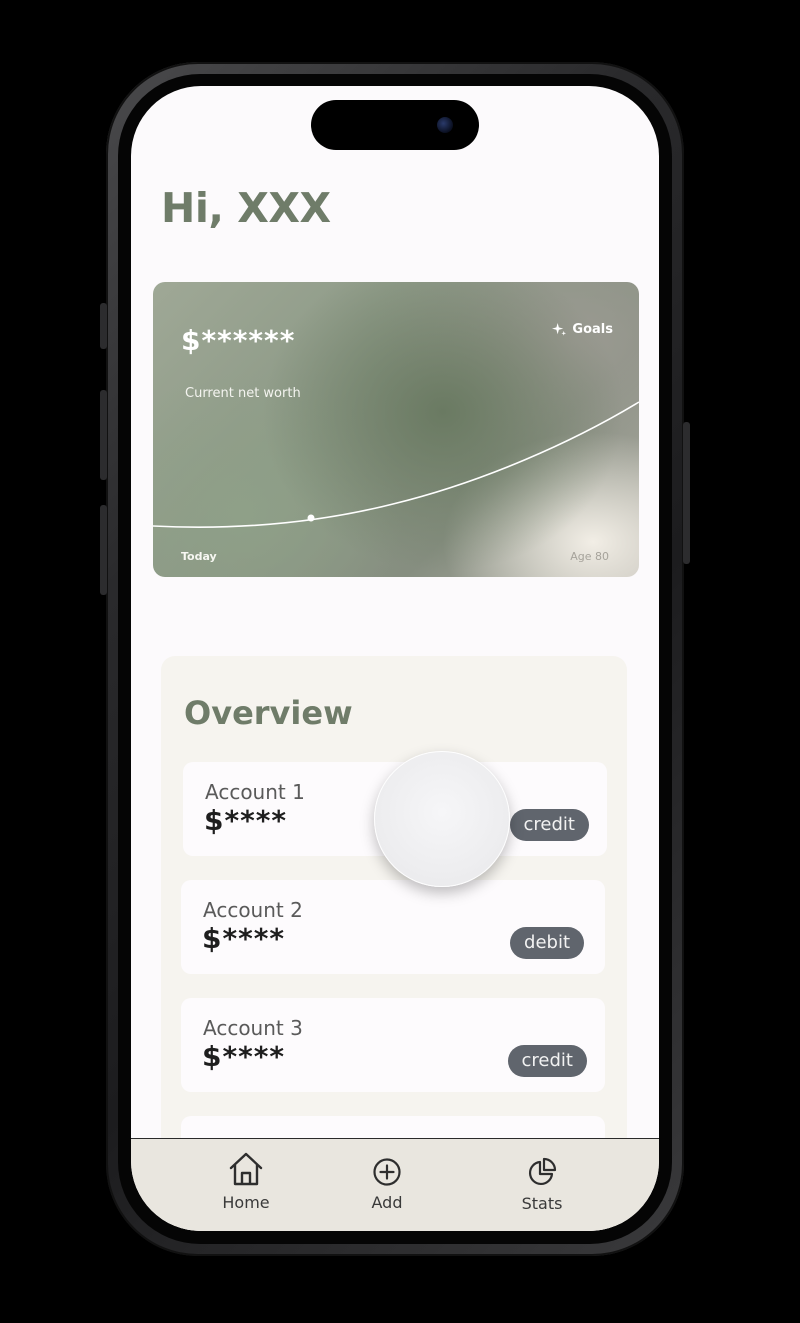 The width and height of the screenshot is (800, 1323). What do you see at coordinates (589, 556) in the screenshot?
I see `timeline-end-label: Age 80` at bounding box center [589, 556].